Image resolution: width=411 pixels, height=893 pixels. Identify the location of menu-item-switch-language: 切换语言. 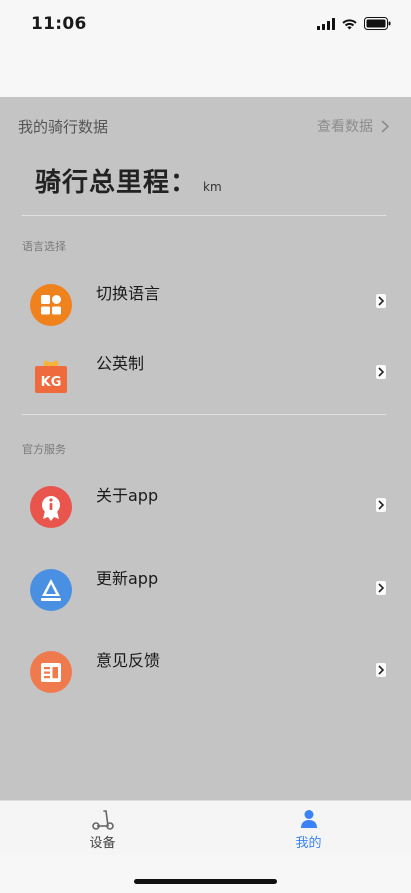
(205, 305).